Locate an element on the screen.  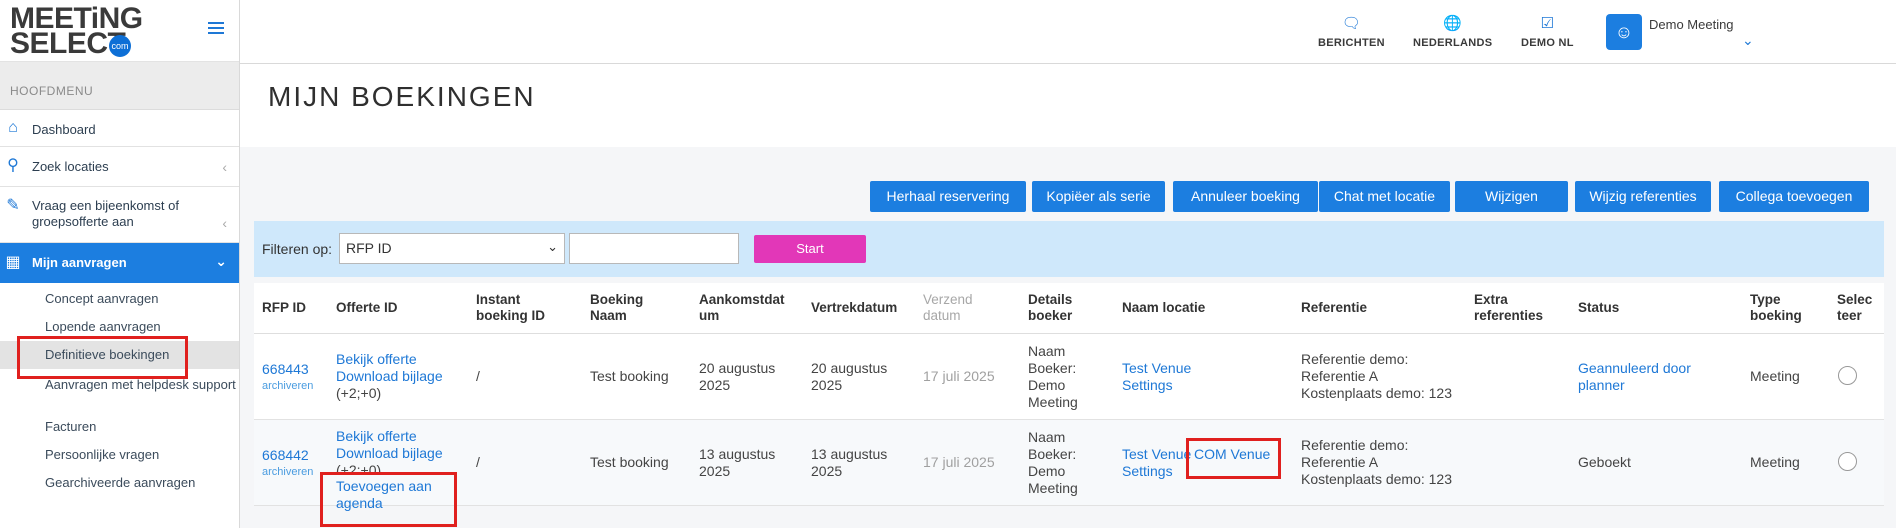
demo-link: ☑ DEMO NL is located at coordinates (1547, 31).